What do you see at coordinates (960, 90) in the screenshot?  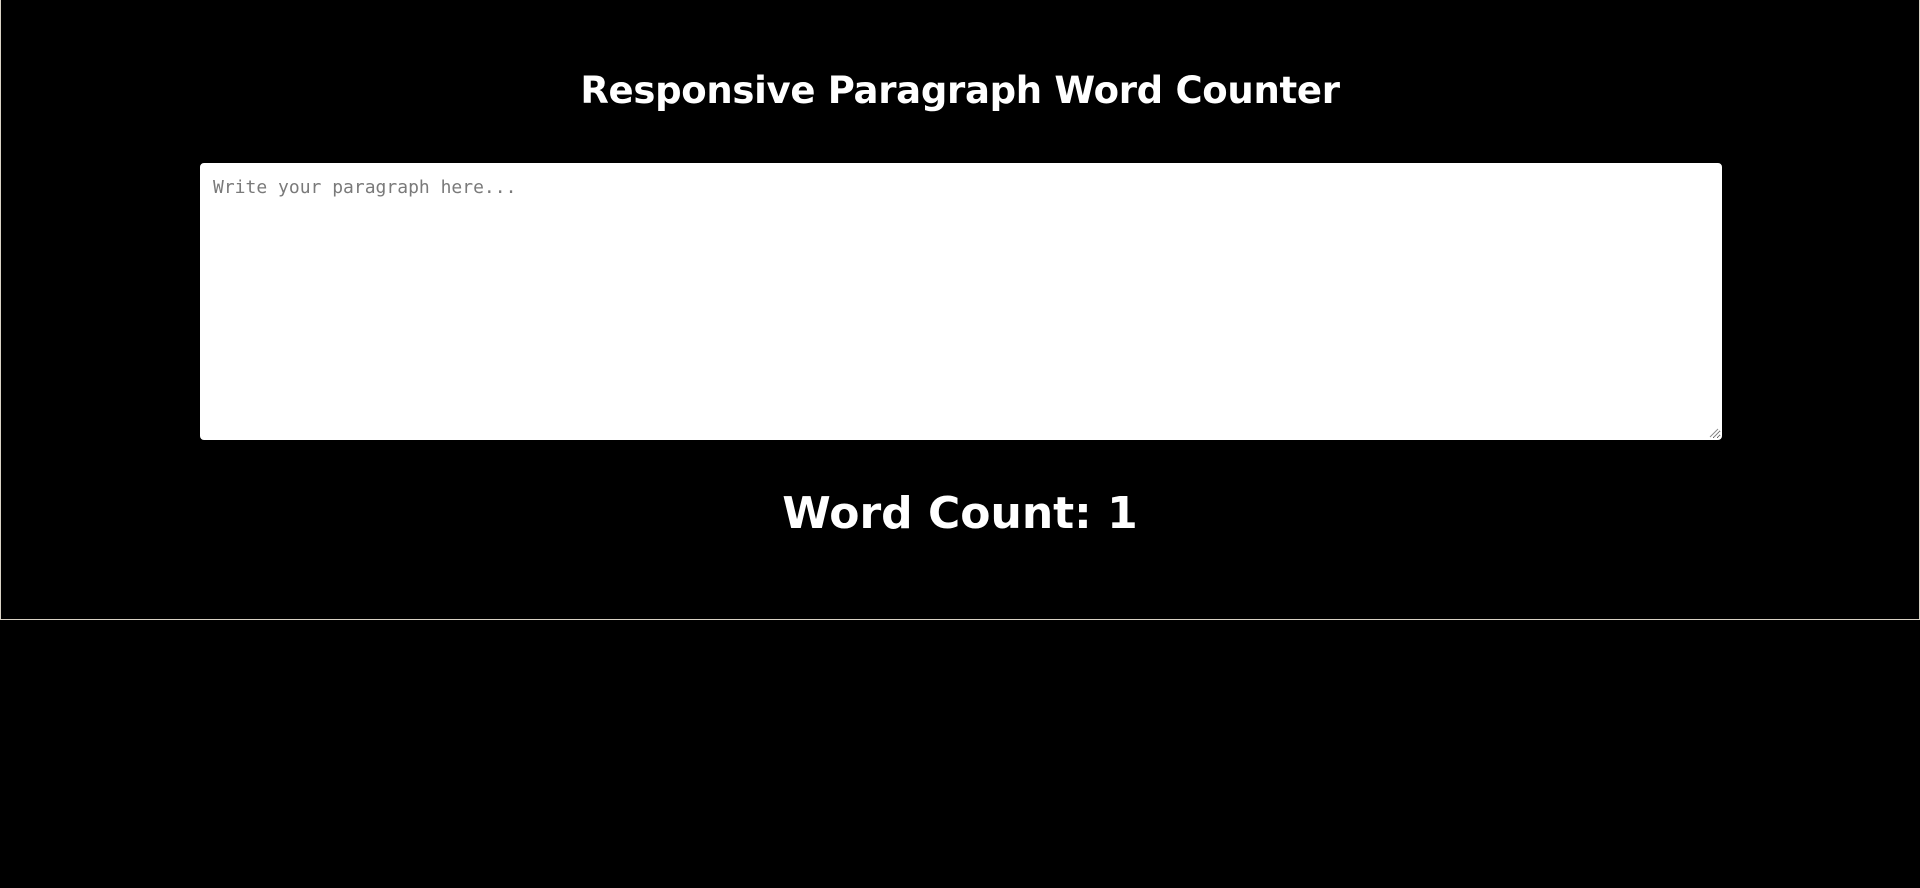 I see `page-title: Responsive Paragraph Word Counter` at bounding box center [960, 90].